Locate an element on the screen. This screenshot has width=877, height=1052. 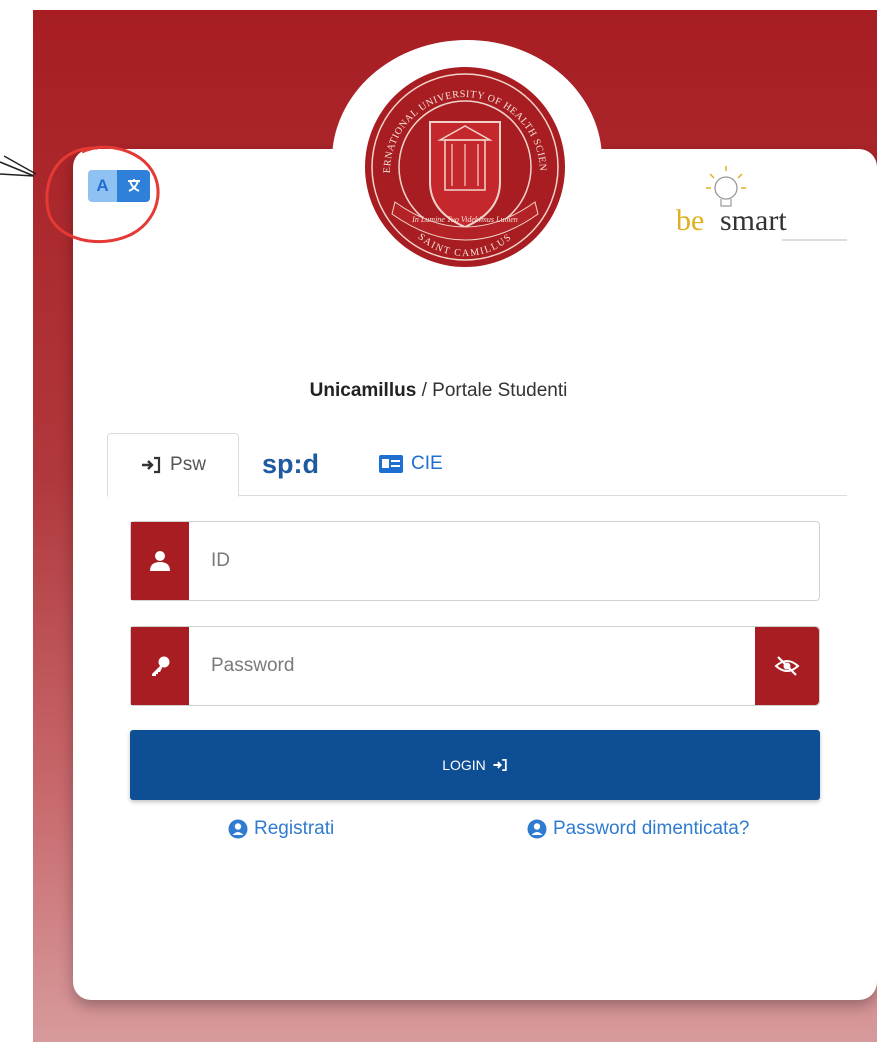
forgot-password-link: Password dimenticata? is located at coordinates (638, 829).